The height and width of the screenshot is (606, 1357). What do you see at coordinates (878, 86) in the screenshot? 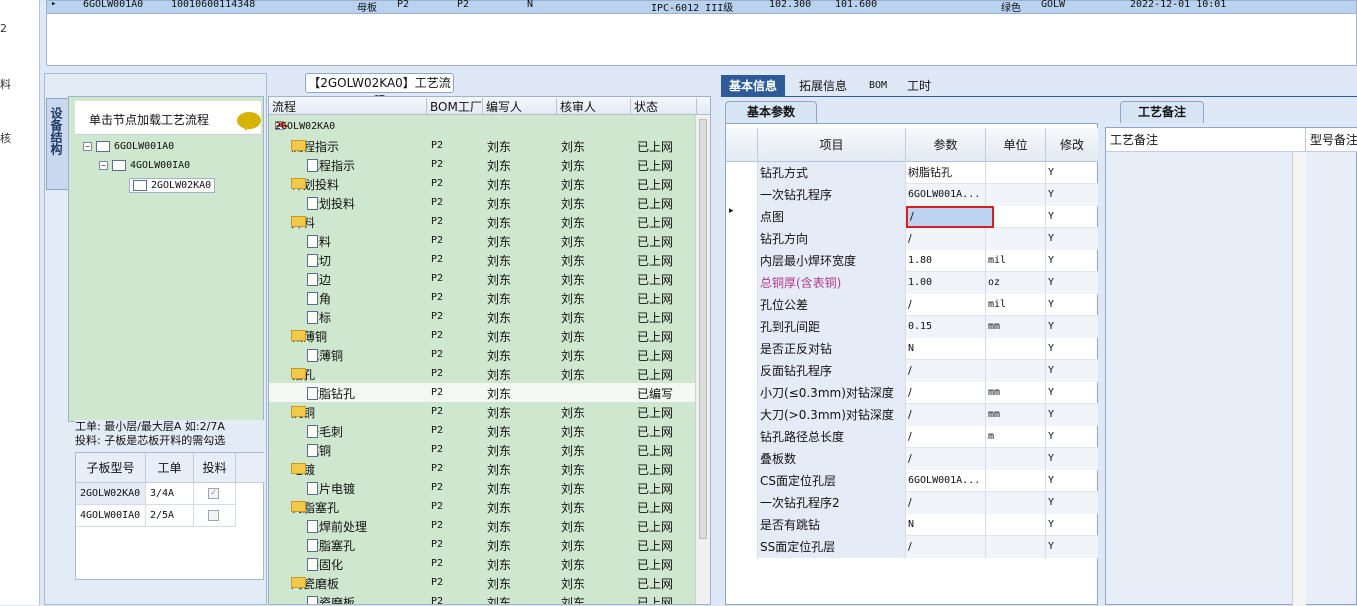
I see `tab-bom: BOM` at bounding box center [878, 86].